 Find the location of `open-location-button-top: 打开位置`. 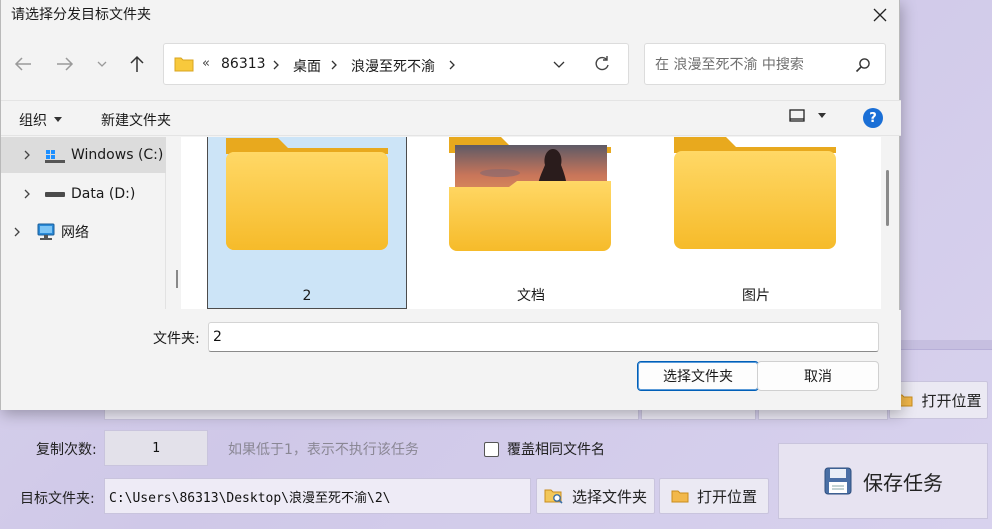

open-location-button-top: 打开位置 is located at coordinates (938, 400).